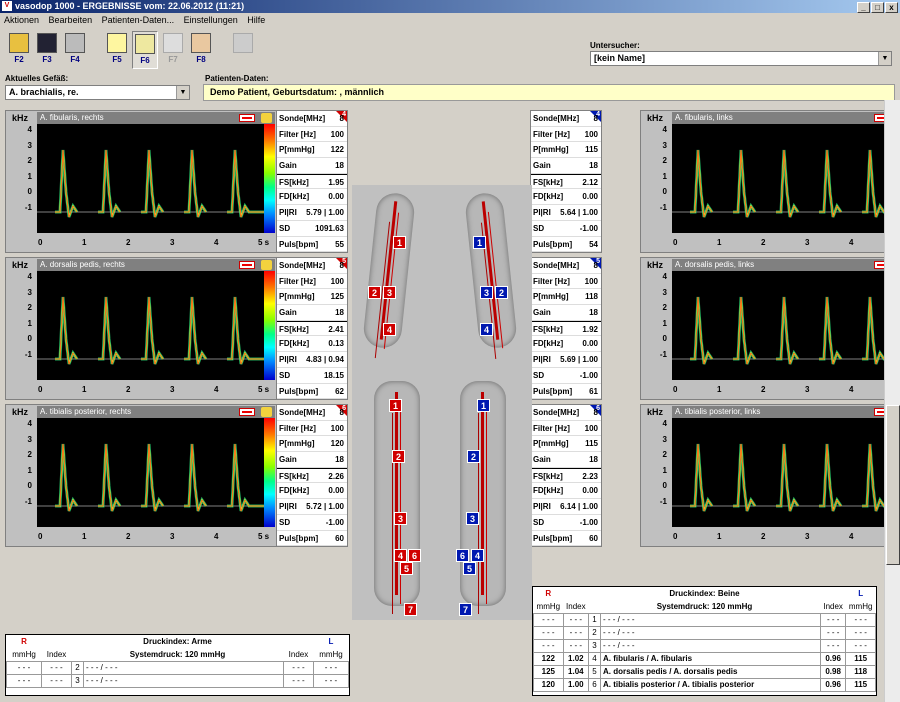  I want to click on param-row: PI|RI 6.14 | 1.00, so click(566, 507).